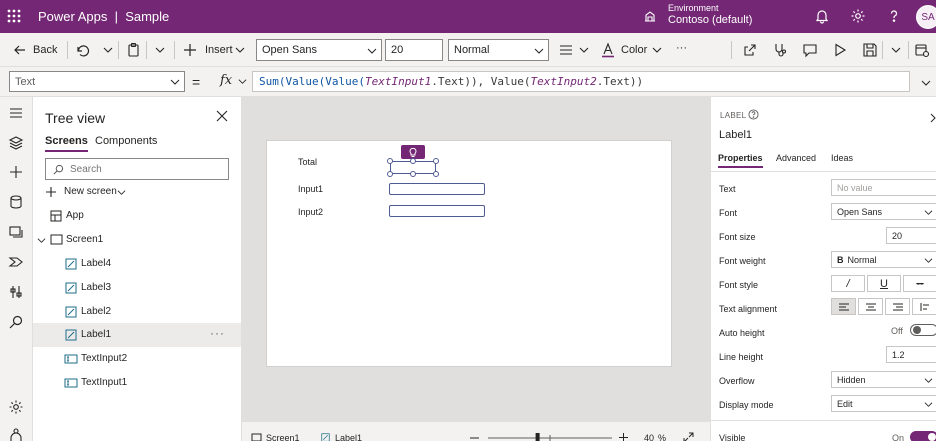 The width and height of the screenshot is (936, 441). Describe the element at coordinates (932, 118) in the screenshot. I see `chevron-right-icon` at that location.